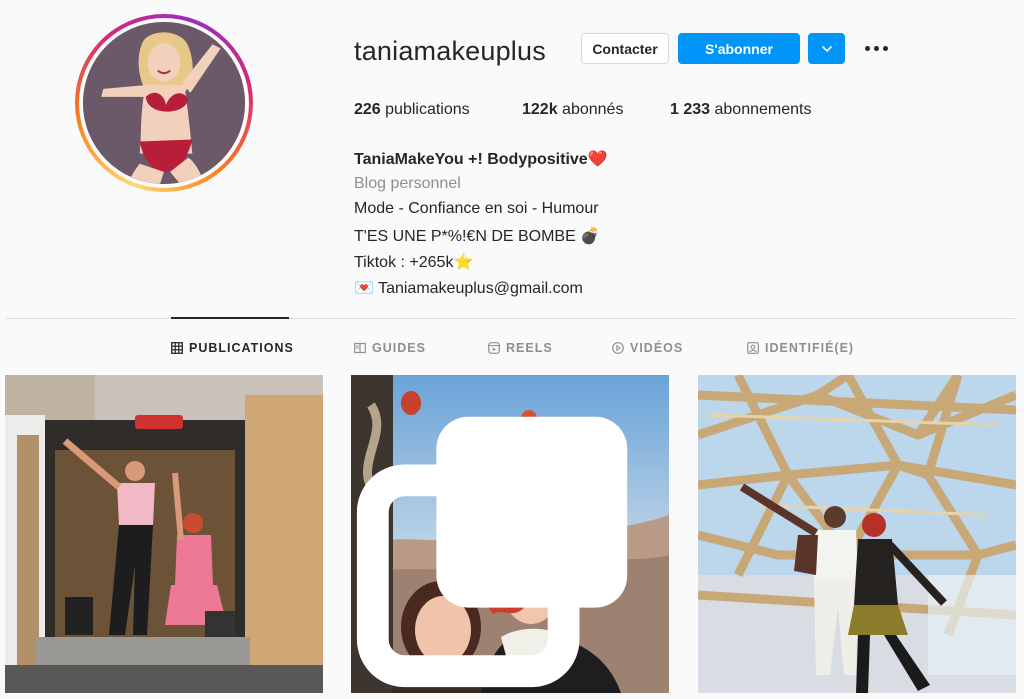 This screenshot has height=699, width=1024. I want to click on bio-email-line: 💌 Taniamakeuplus@gmail.com, so click(468, 288).